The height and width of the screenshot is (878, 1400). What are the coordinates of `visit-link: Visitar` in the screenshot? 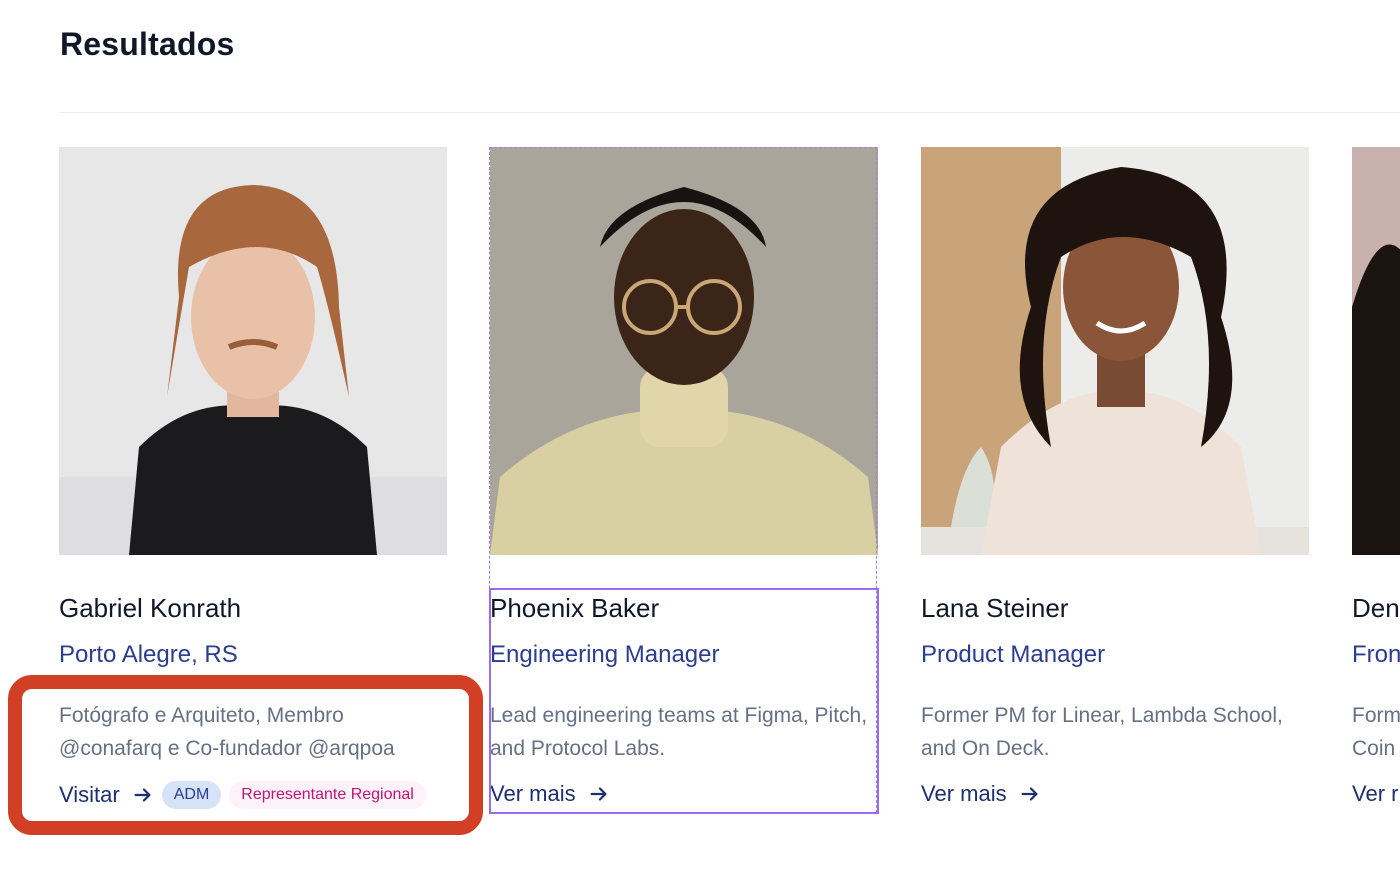 It's located at (106, 795).